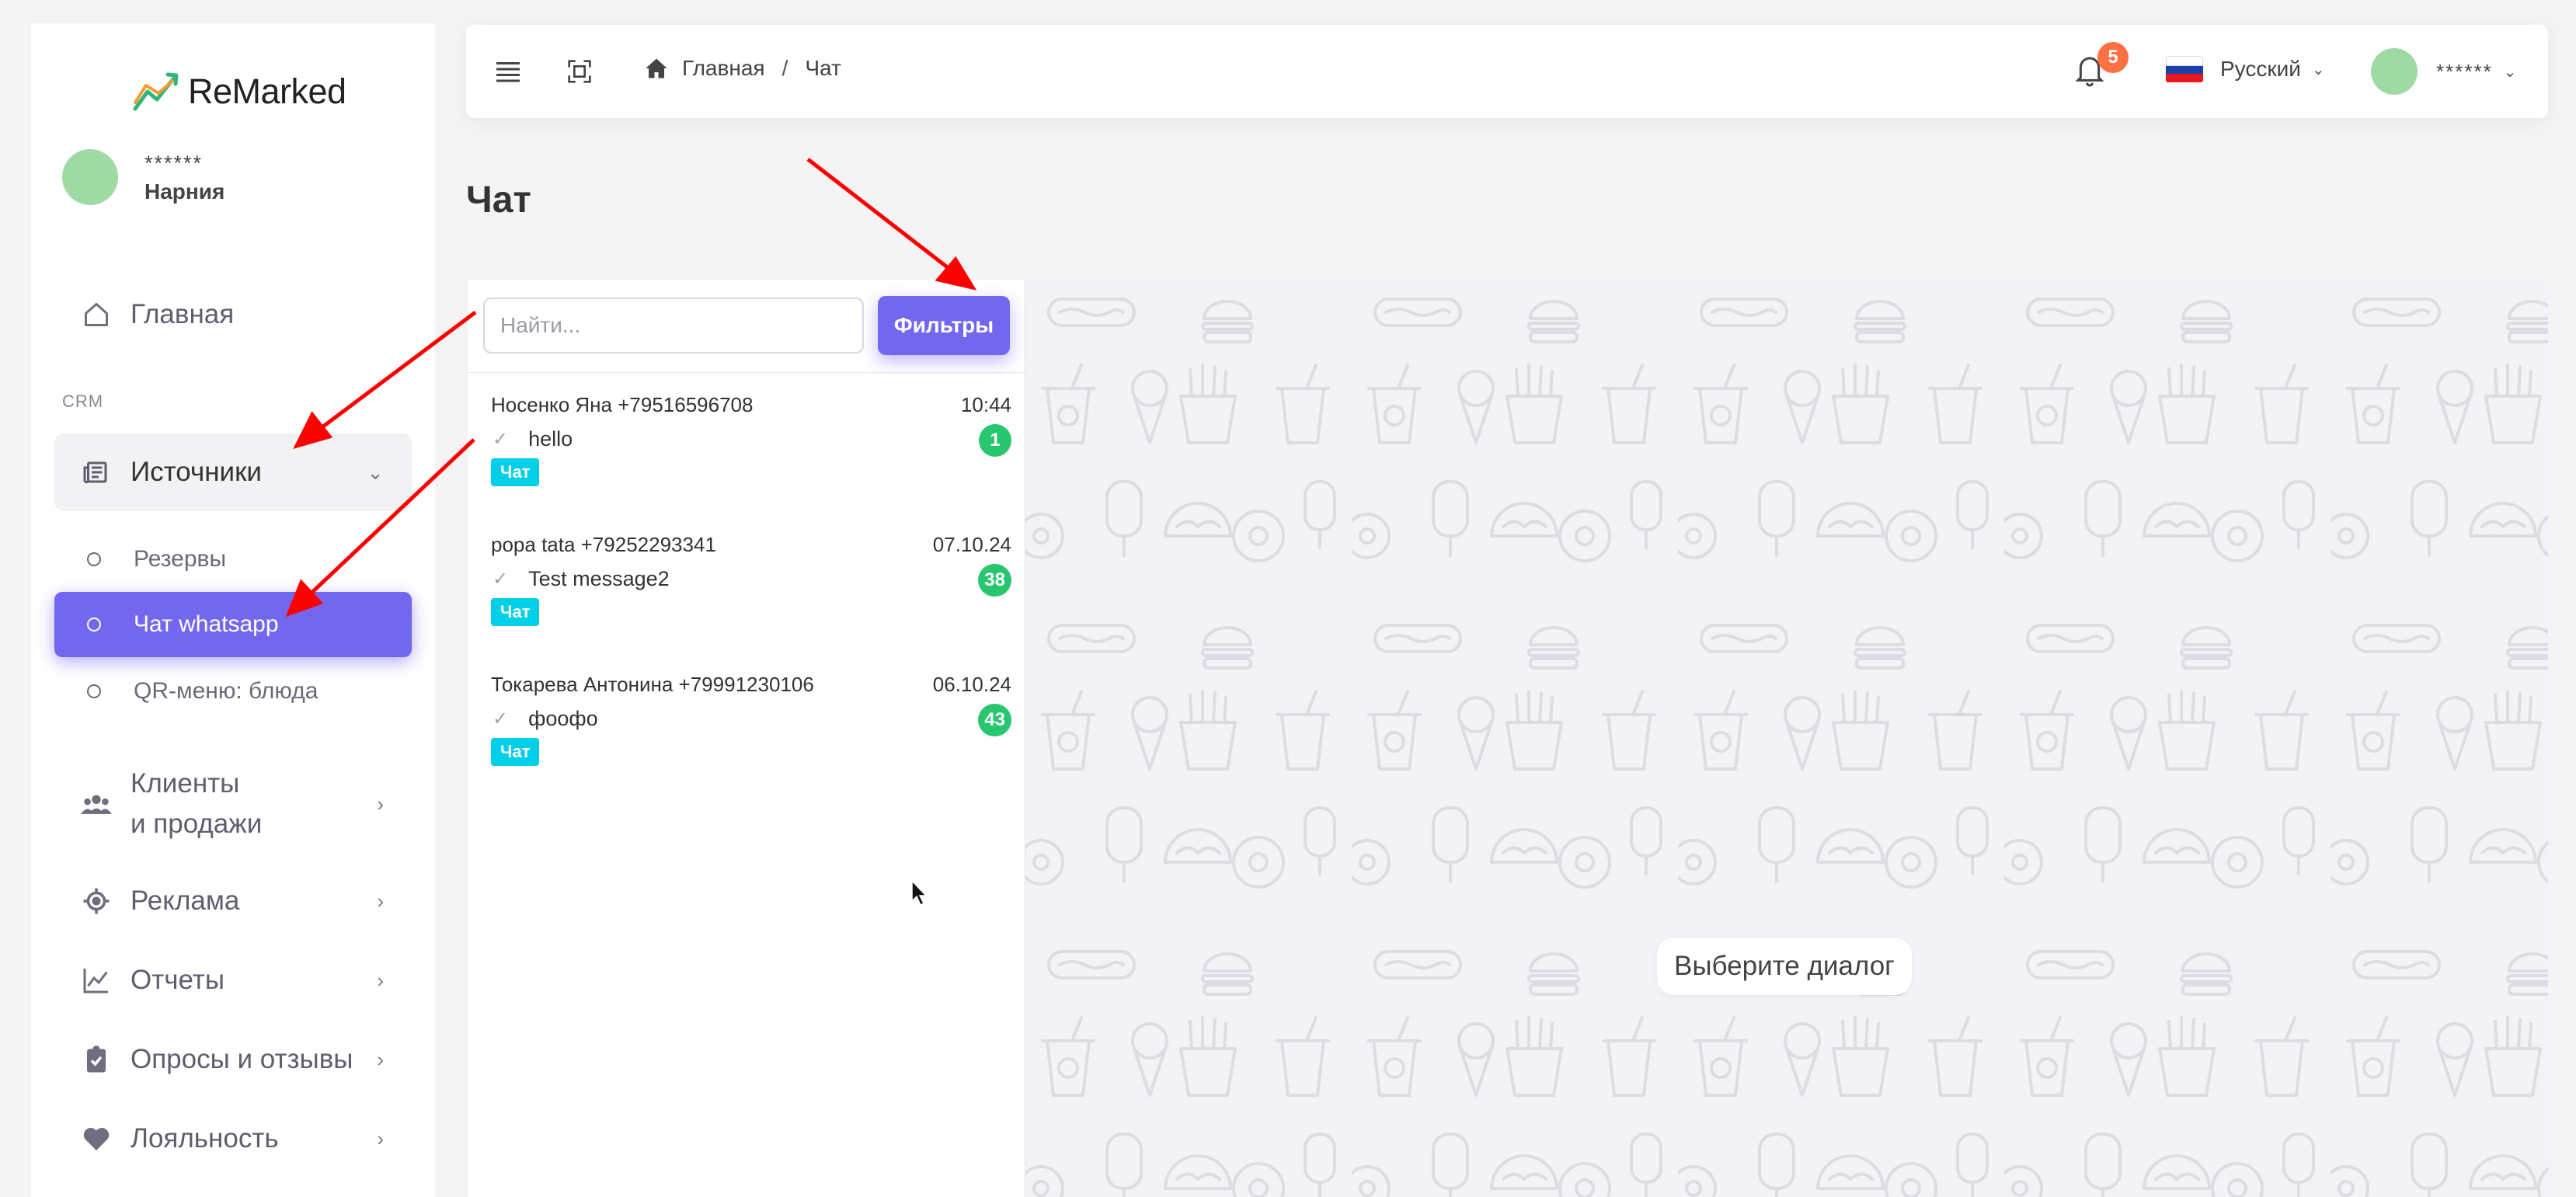  What do you see at coordinates (267, 91) in the screenshot?
I see `logo-text: ReMarked` at bounding box center [267, 91].